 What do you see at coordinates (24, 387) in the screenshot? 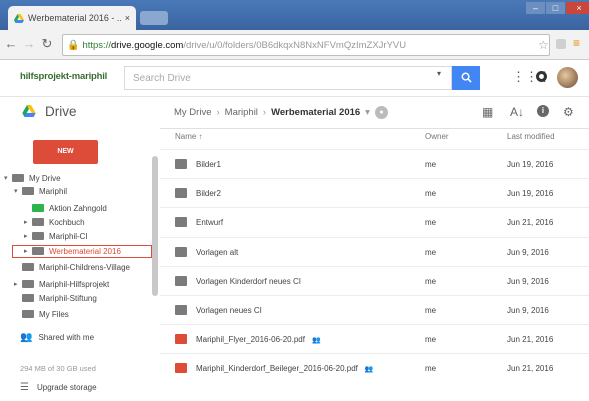
I see `storage-icon: ☰` at bounding box center [24, 387].